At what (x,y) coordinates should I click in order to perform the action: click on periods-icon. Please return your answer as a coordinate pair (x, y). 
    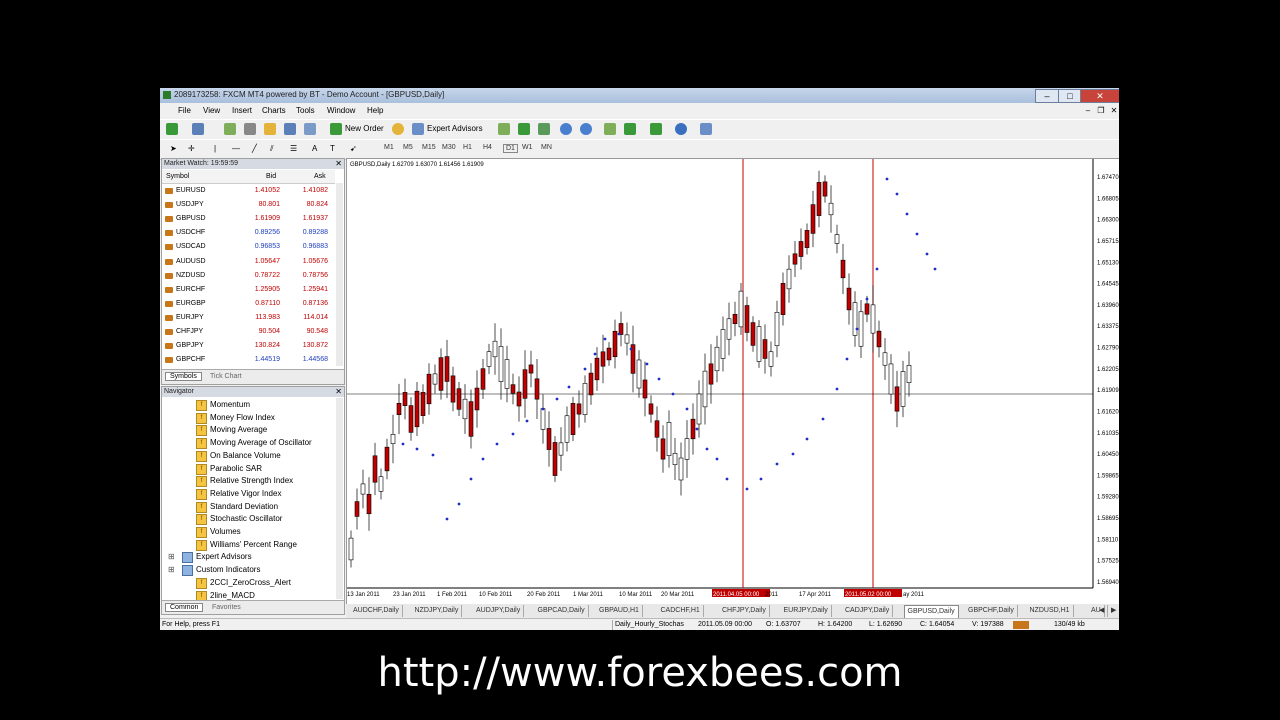
    Looking at the image, I should click on (681, 129).